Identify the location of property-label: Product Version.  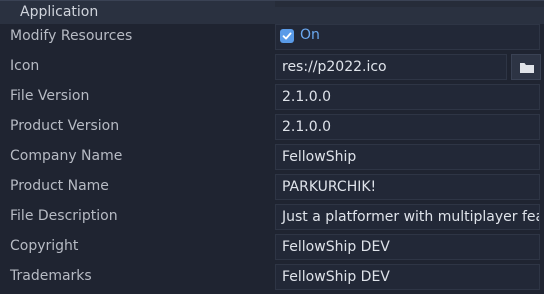
(65, 126).